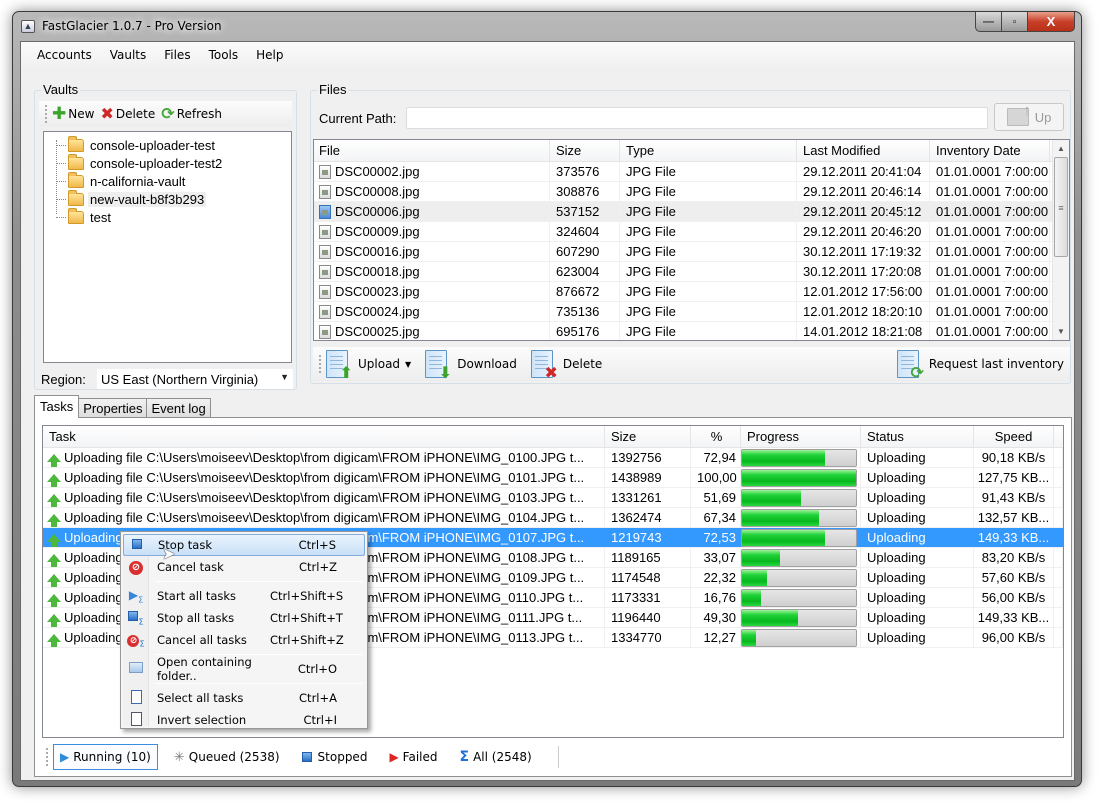 The width and height of the screenshot is (1102, 808). Describe the element at coordinates (368, 365) in the screenshot. I see `upload-button: ⬆ Upload ▼` at that location.